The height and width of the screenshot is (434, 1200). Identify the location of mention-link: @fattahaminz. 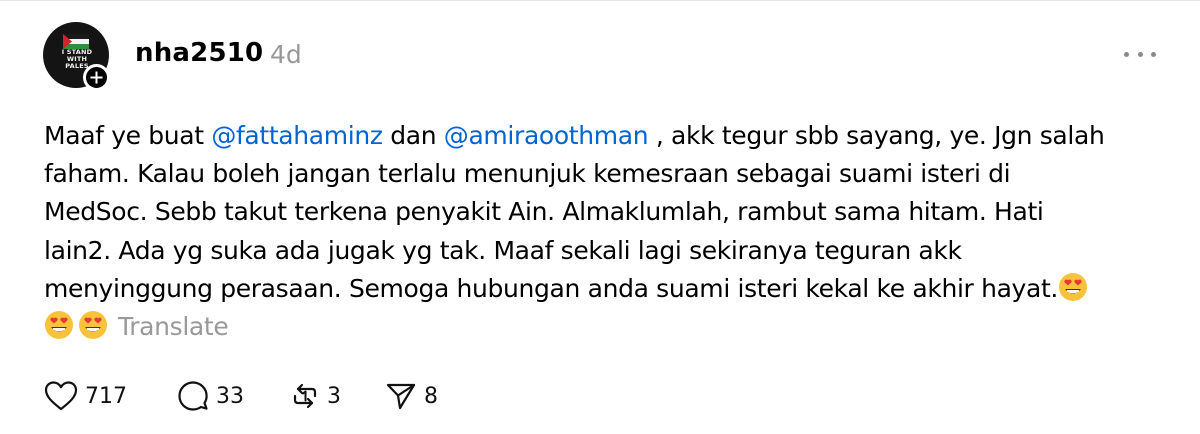
(297, 135).